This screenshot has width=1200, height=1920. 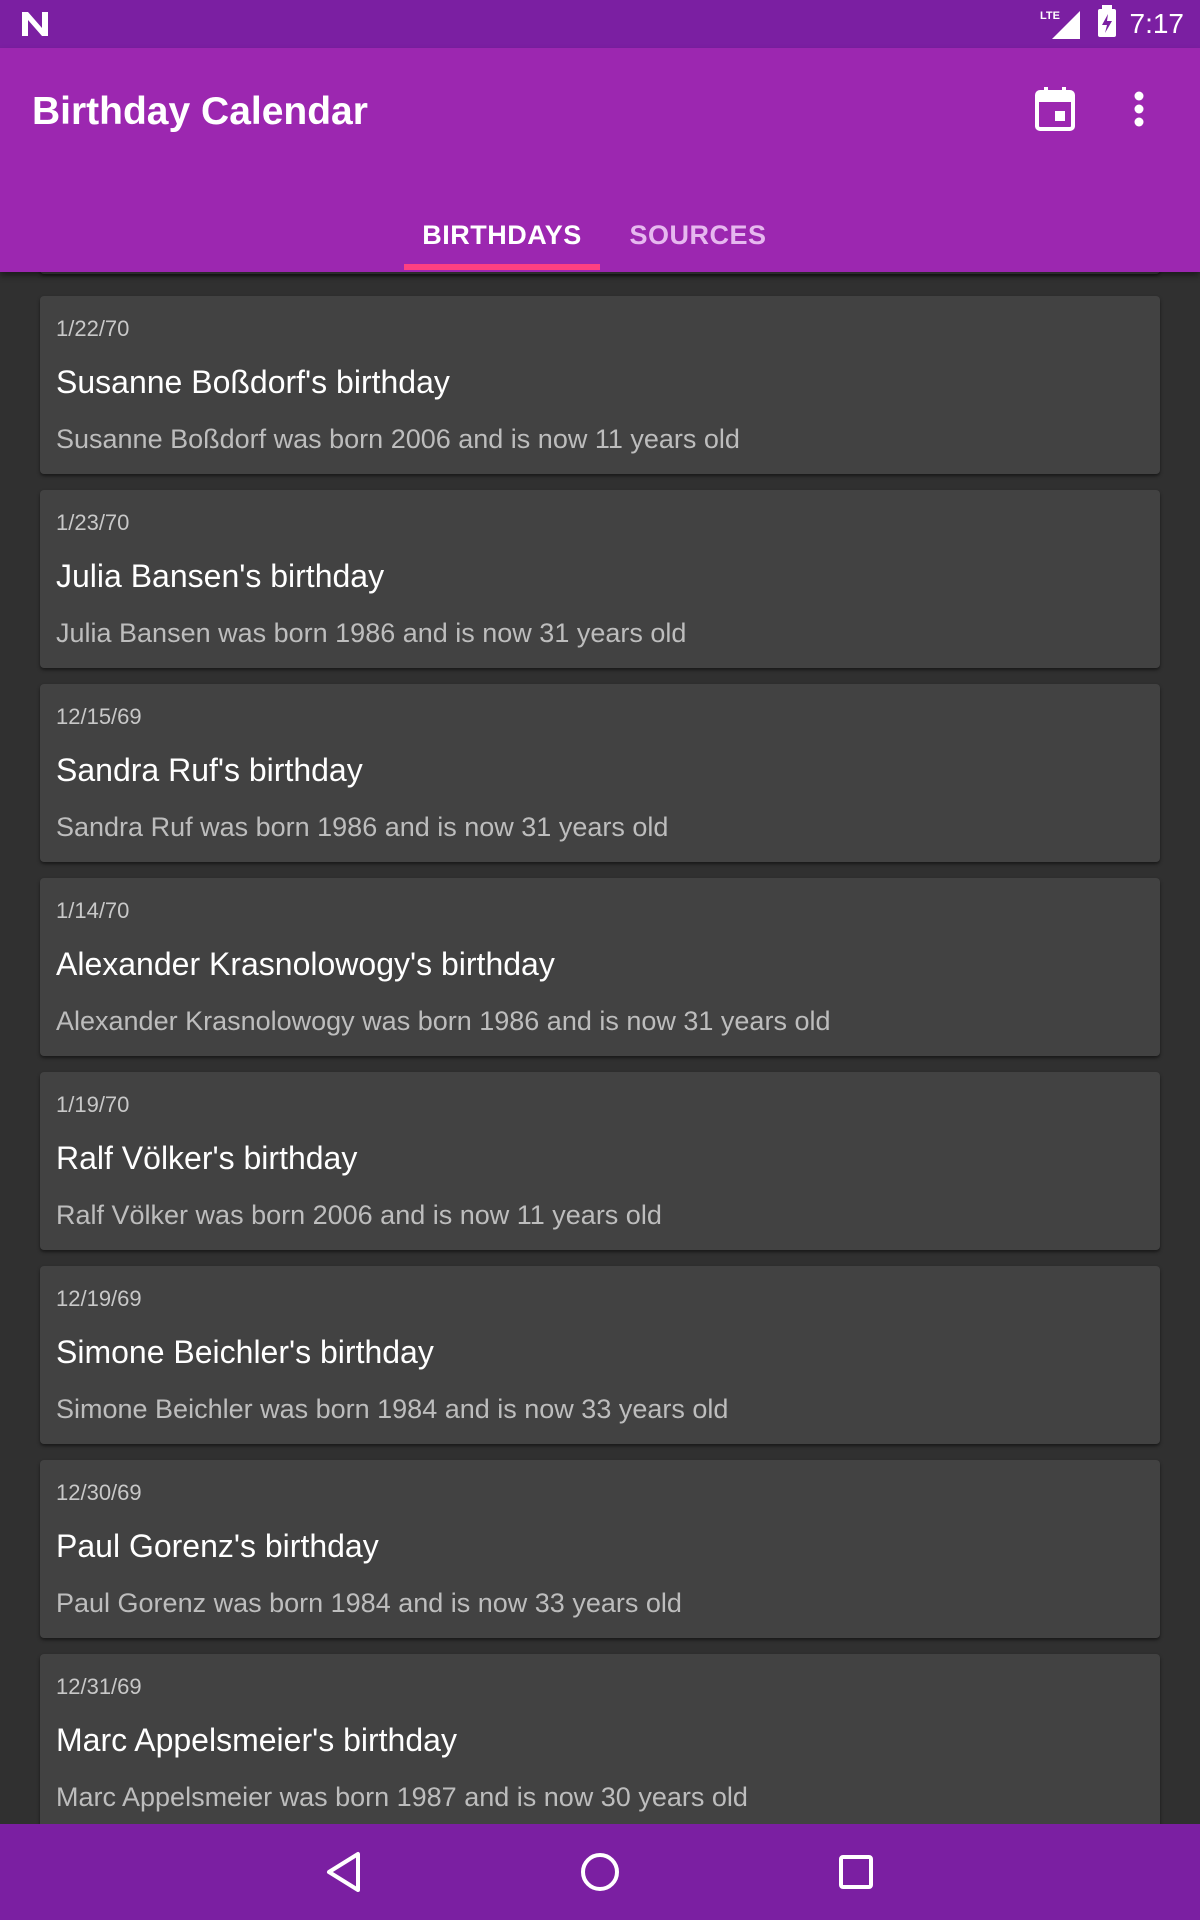 I want to click on back-button, so click(x=344, y=1872).